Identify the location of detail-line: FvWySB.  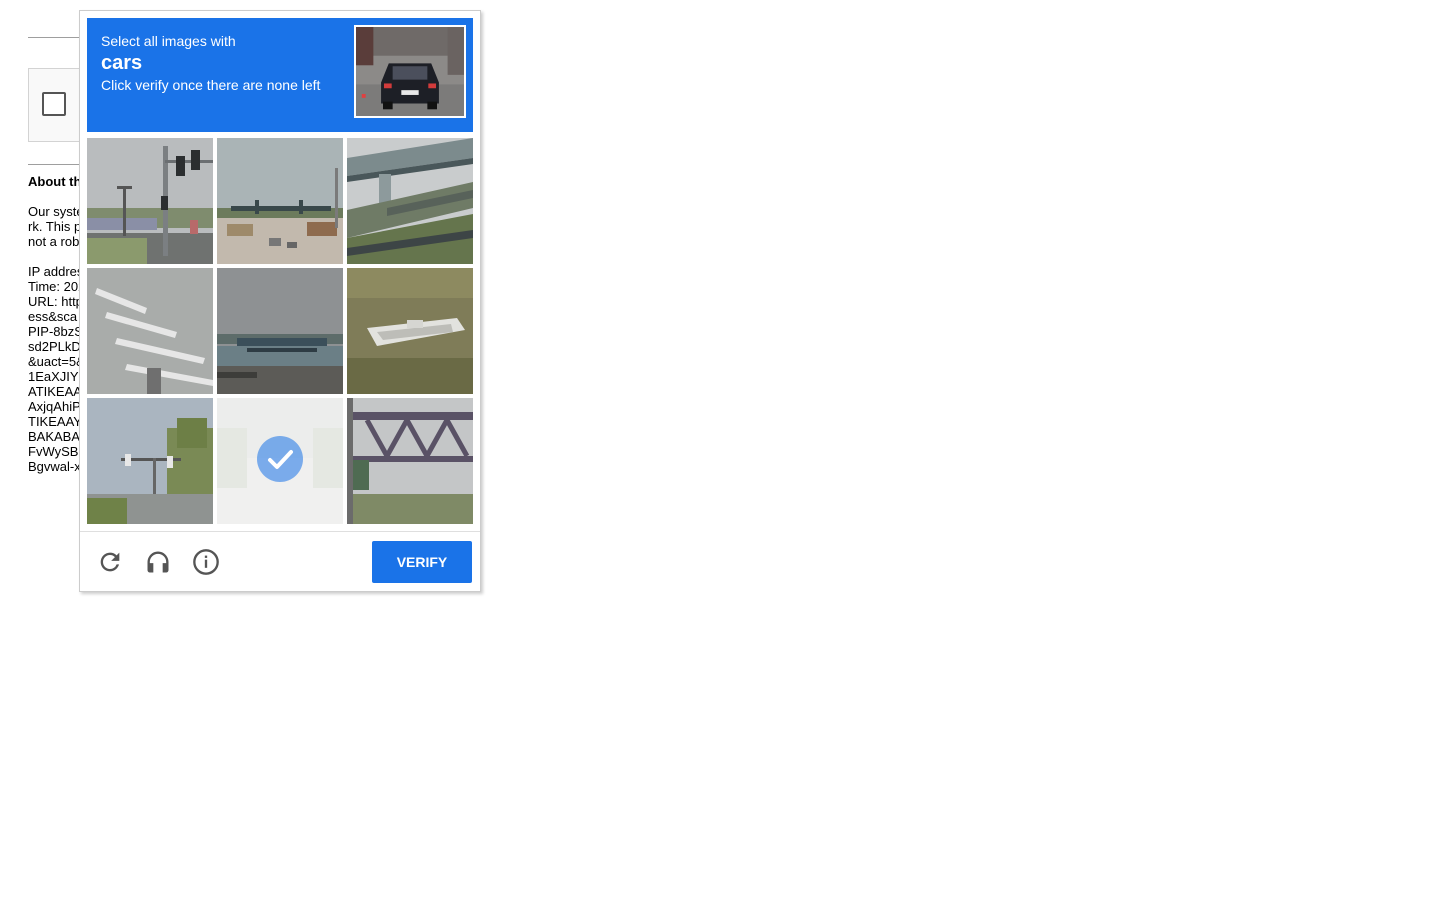
(53, 451).